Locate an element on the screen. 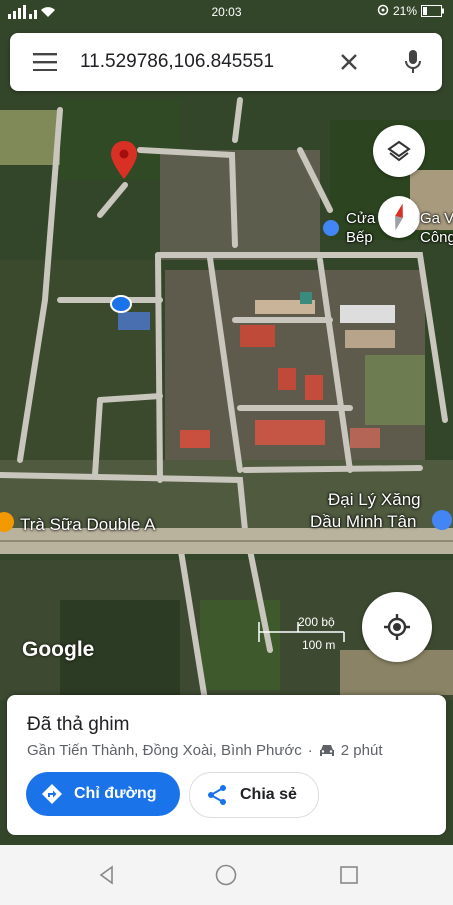  share-label: Chia sẻ is located at coordinates (268, 794).